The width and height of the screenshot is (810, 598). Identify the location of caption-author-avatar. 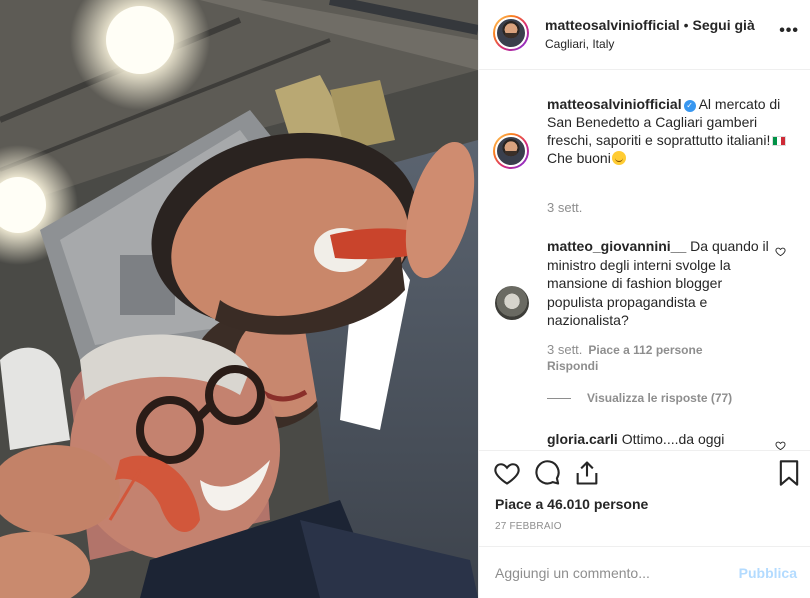
(511, 151).